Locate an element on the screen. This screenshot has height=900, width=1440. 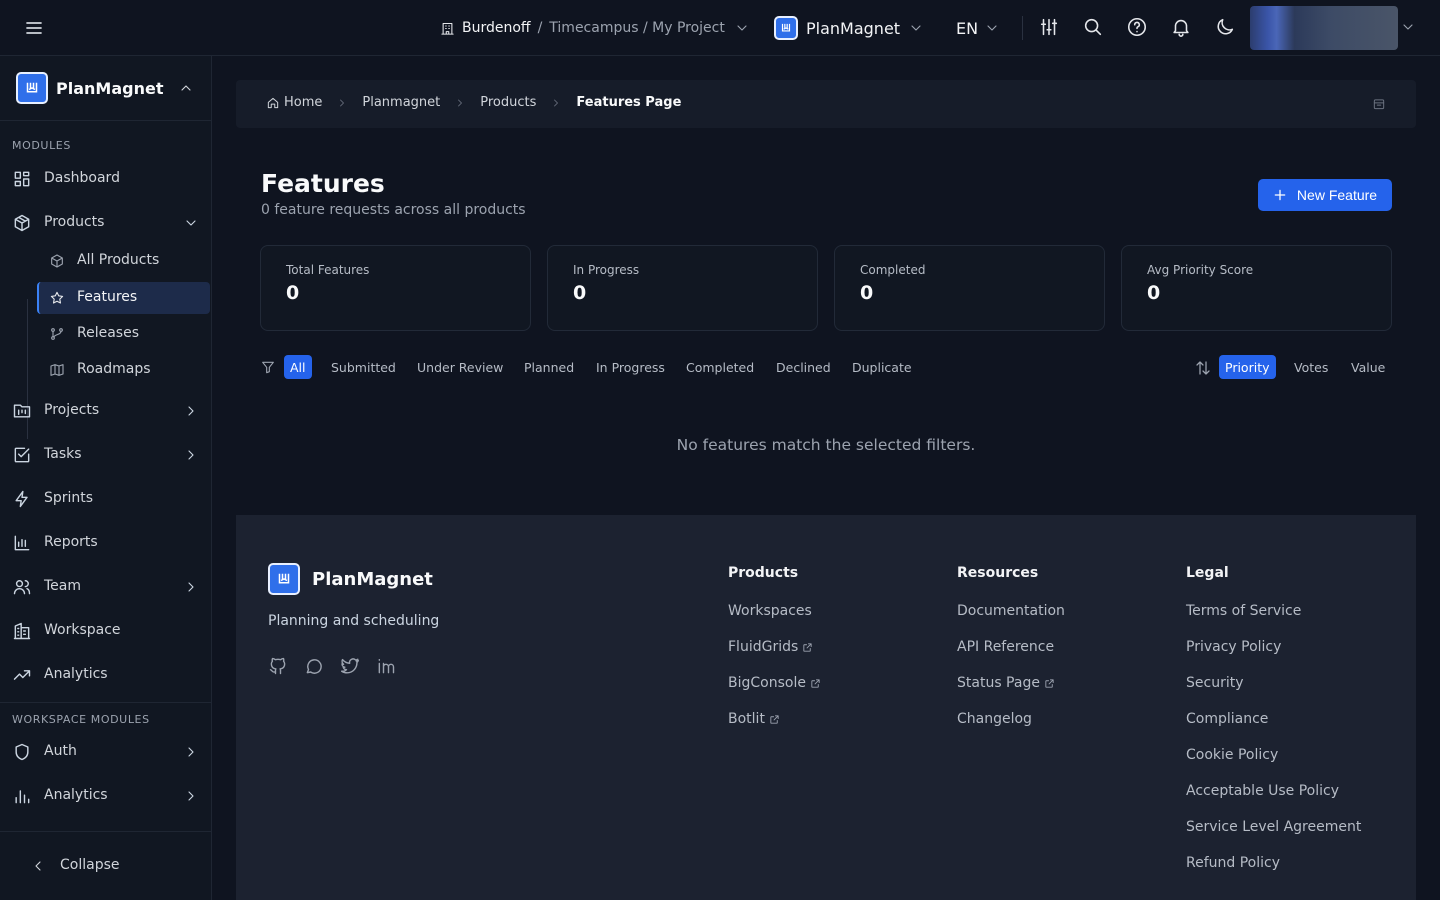
sort-chip-priority: Priority is located at coordinates (1247, 367).